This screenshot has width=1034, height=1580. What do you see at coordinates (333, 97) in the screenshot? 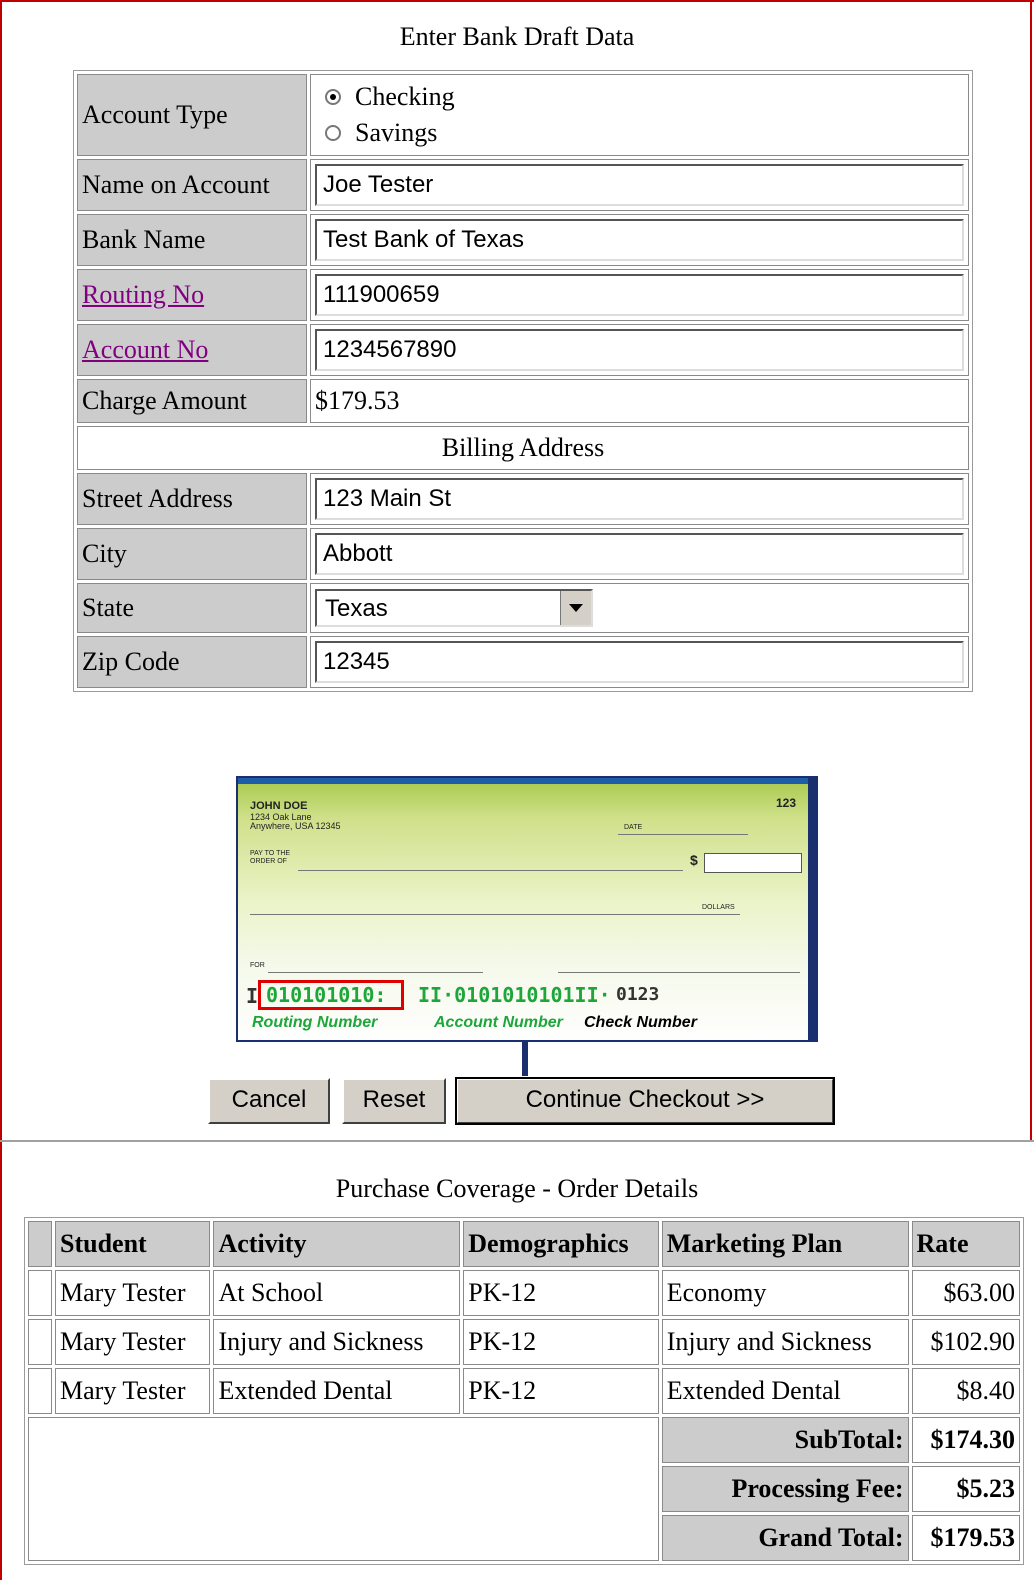
I see `radio-checking-dot` at bounding box center [333, 97].